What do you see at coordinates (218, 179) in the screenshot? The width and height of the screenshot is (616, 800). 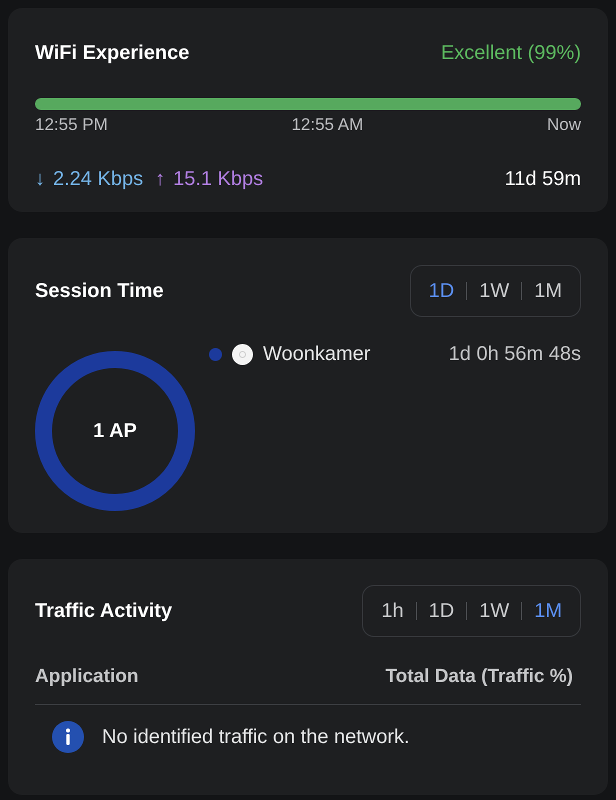 I see `upload-rate: 15.1 Kbps` at bounding box center [218, 179].